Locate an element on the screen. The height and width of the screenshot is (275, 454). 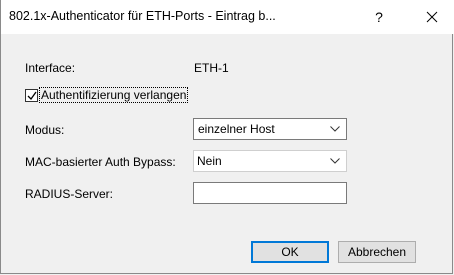
ok-button: OK is located at coordinates (290, 252).